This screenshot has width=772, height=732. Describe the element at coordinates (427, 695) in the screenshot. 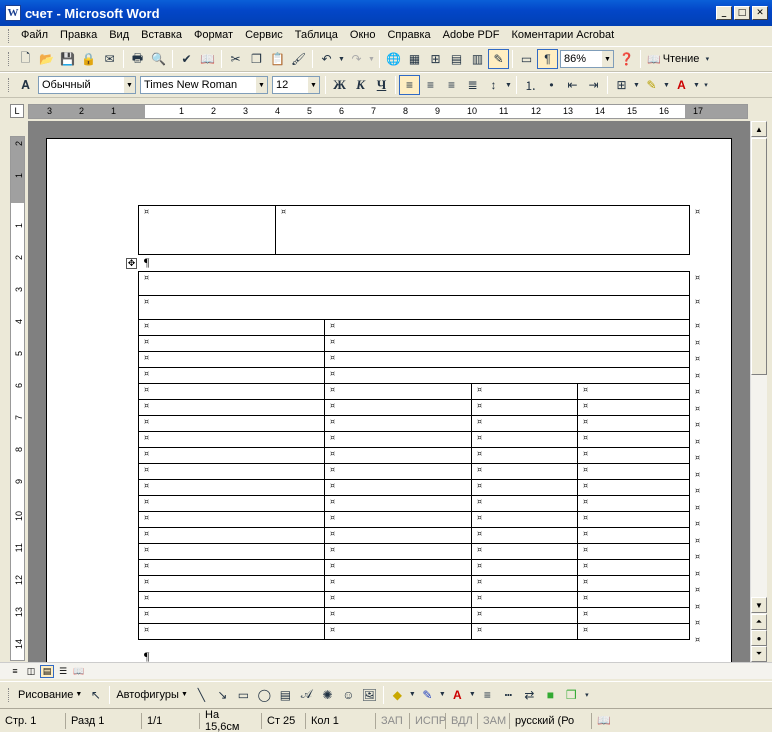

I see `line-color-icon: ✎` at that location.